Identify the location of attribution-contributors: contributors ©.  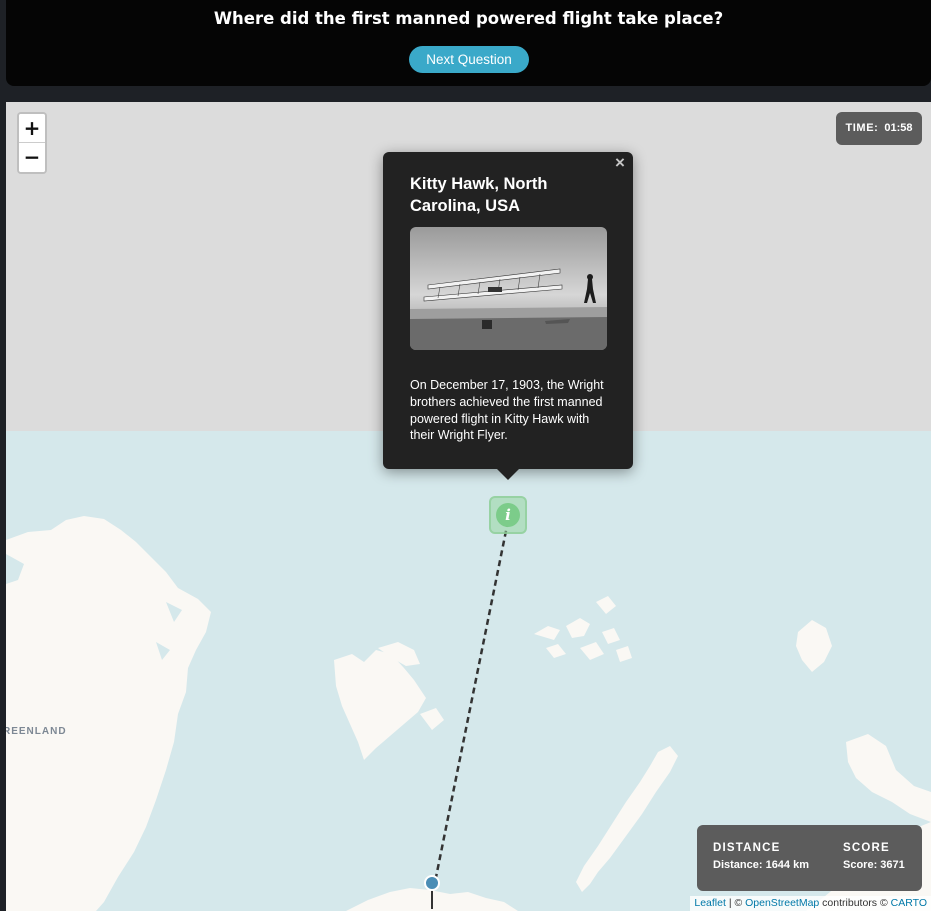
(855, 903).